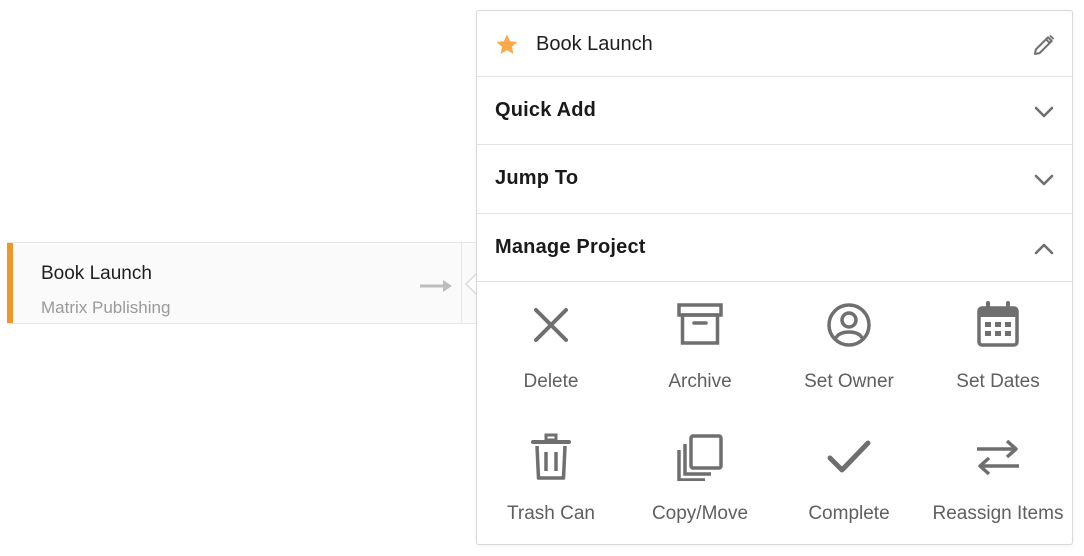 The height and width of the screenshot is (556, 1084). What do you see at coordinates (436, 286) in the screenshot?
I see `arrow-right-icon` at bounding box center [436, 286].